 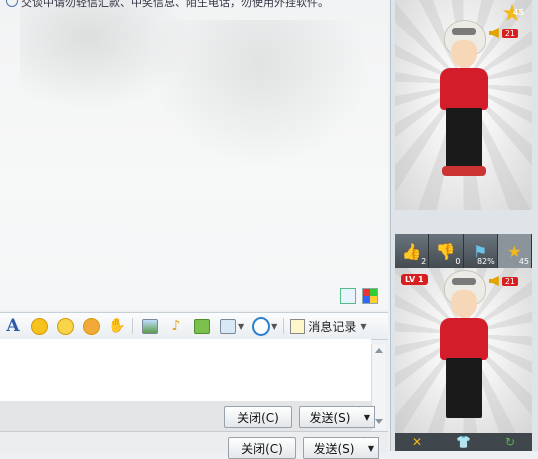 What do you see at coordinates (117, 326) in the screenshot?
I see `nudge-button: ✋` at bounding box center [117, 326].